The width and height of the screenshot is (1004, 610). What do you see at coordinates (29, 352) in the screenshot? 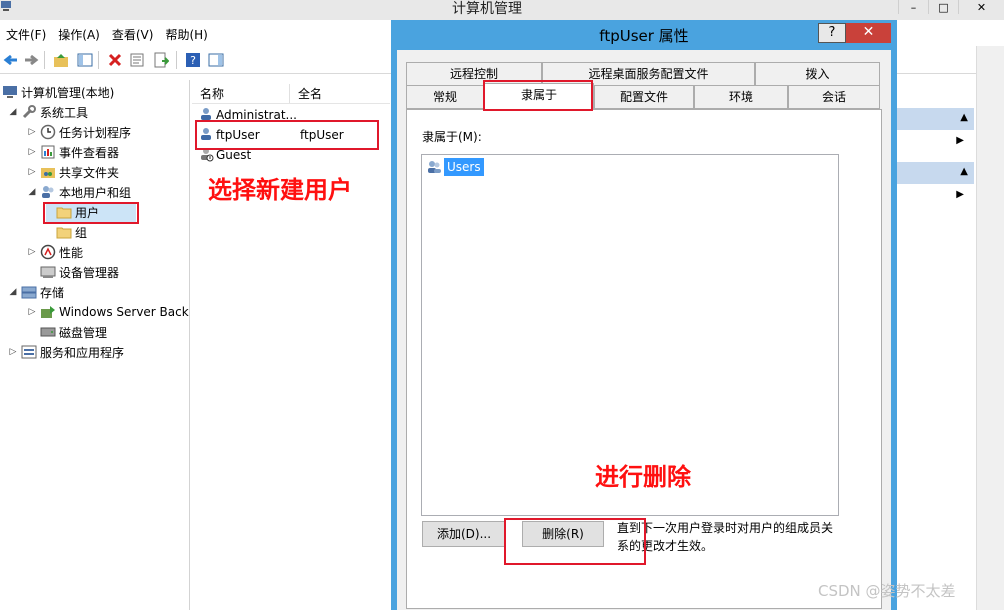
I see `services-icon` at bounding box center [29, 352].